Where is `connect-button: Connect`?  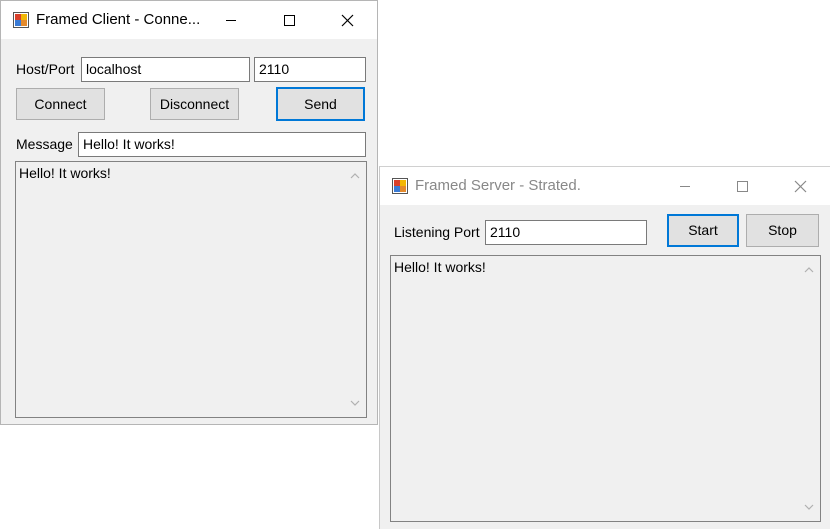 connect-button: Connect is located at coordinates (60, 104).